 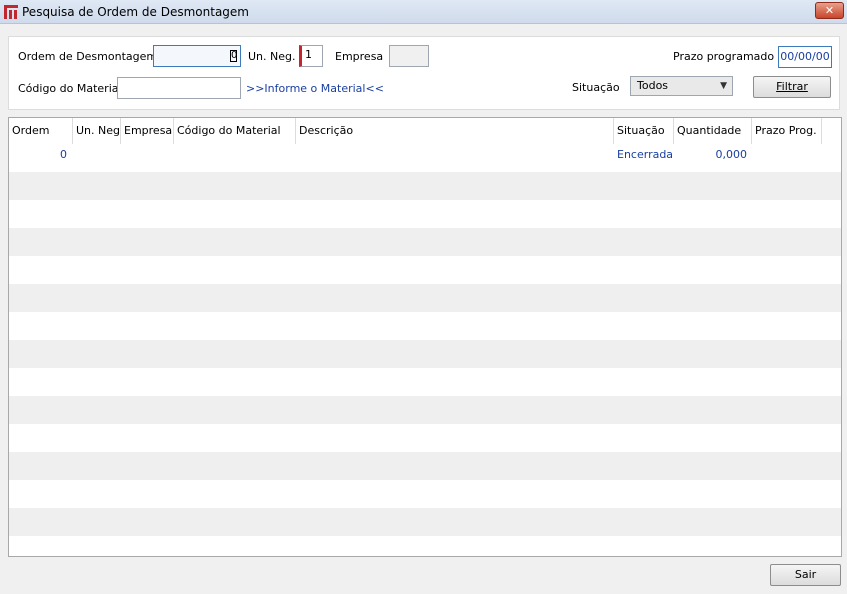 I want to click on filtrar-button: Filtrar, so click(x=792, y=87).